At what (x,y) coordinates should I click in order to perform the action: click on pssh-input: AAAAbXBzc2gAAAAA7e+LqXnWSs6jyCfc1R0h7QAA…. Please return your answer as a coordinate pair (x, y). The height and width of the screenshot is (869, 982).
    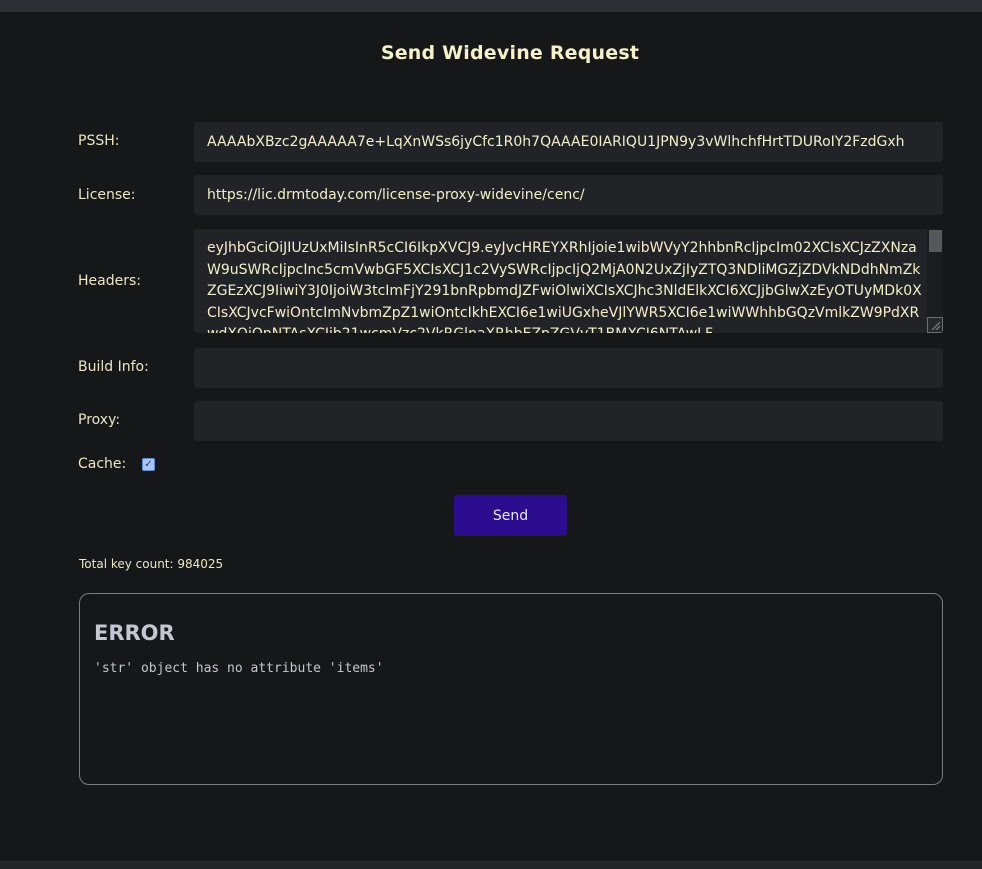
    Looking at the image, I should click on (568, 142).